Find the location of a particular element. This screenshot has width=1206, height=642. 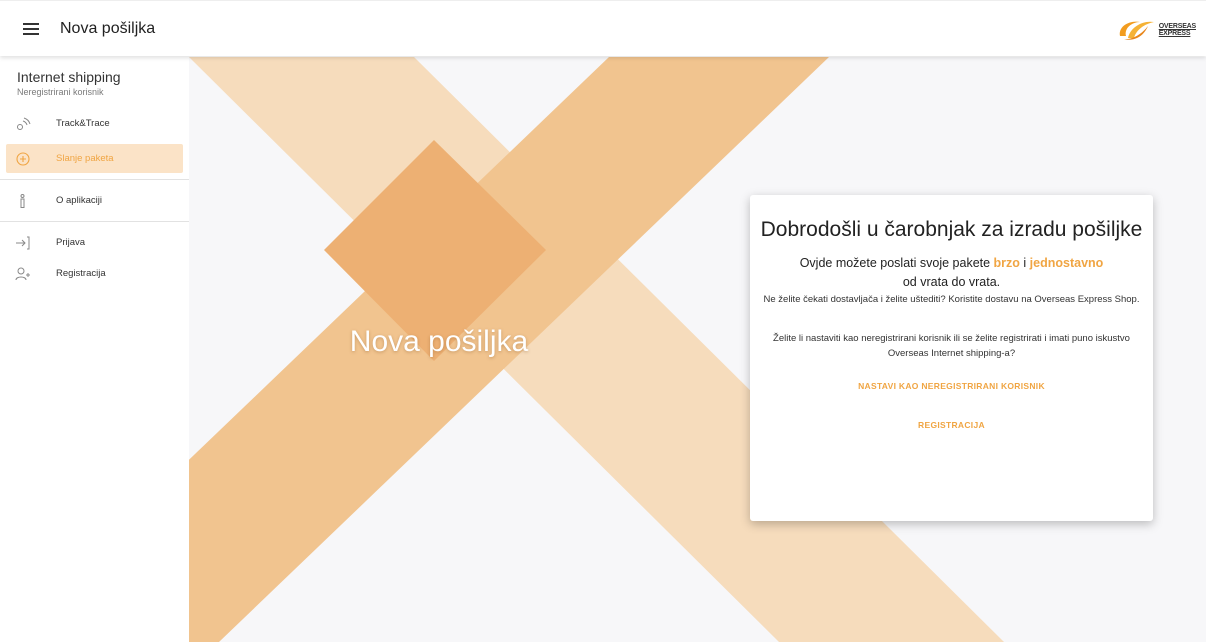

logo-line-2: EXPRESS is located at coordinates (1174, 33).